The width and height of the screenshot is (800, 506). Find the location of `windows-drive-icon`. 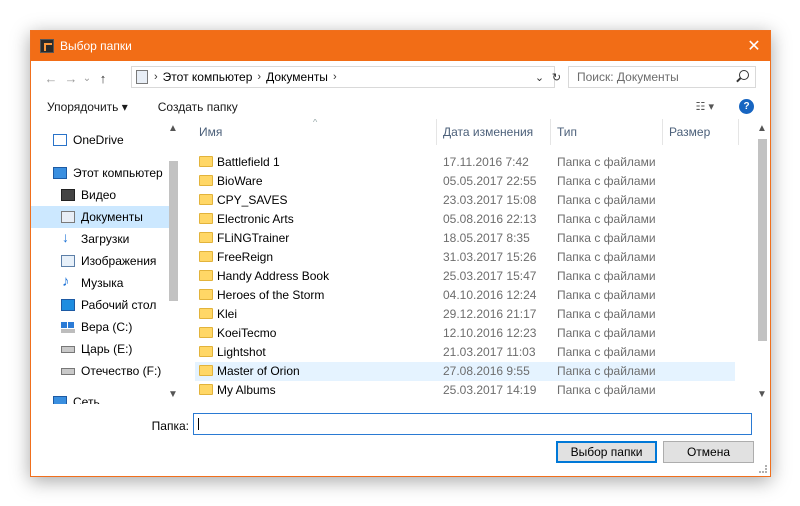

windows-drive-icon is located at coordinates (68, 327).